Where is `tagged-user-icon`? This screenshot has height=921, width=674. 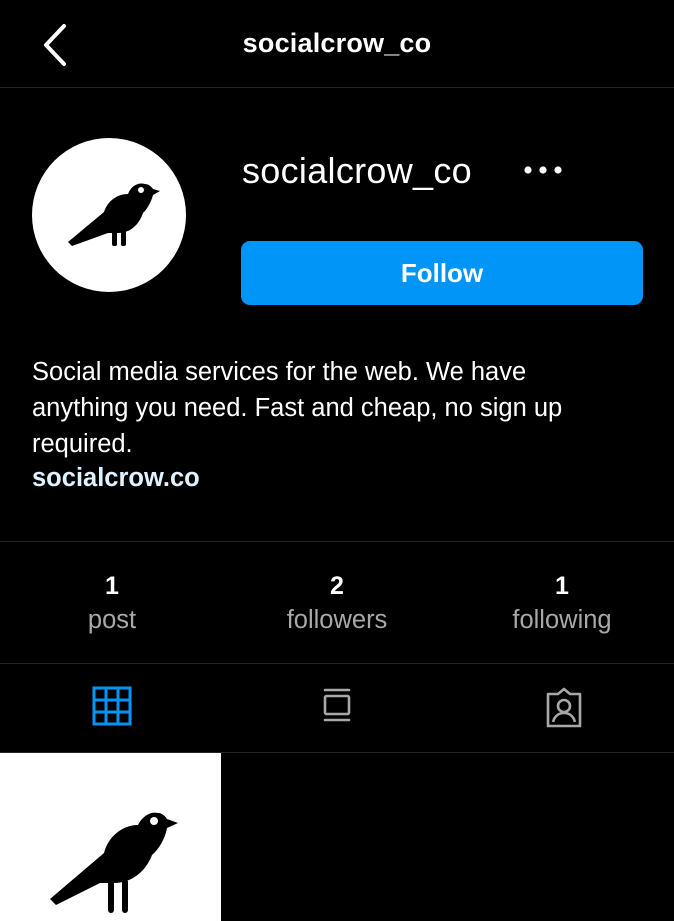
tagged-user-icon is located at coordinates (564, 707).